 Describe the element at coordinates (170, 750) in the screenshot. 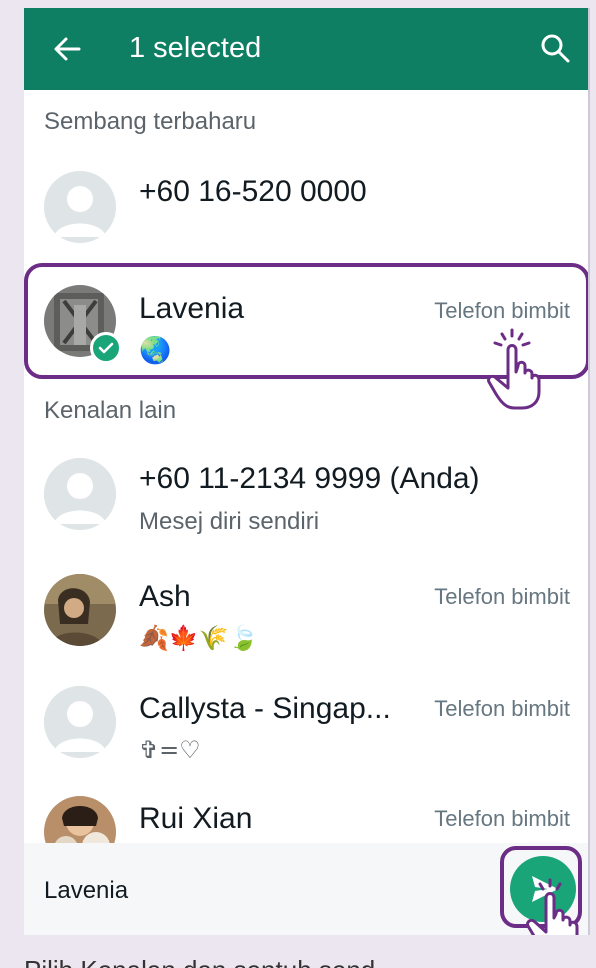

I see `contact-status: ✞=♡` at that location.